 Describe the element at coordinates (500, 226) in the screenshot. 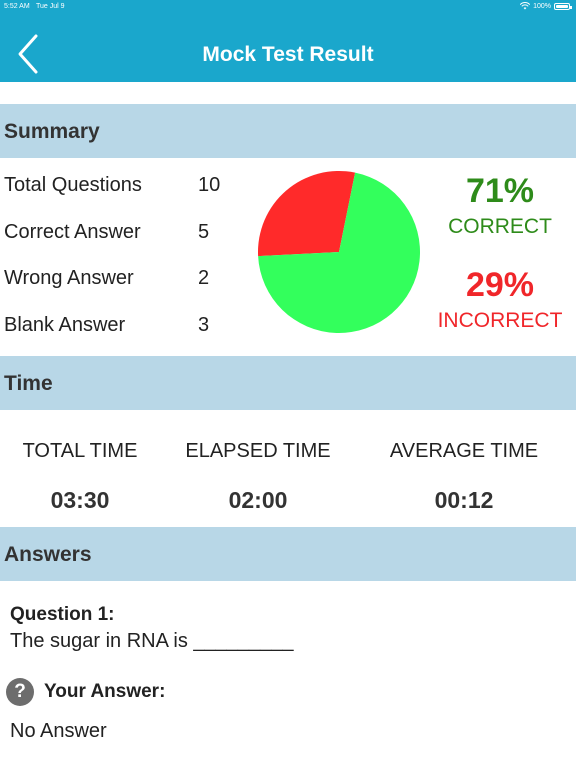

I see `correct-label: CORRECT` at that location.